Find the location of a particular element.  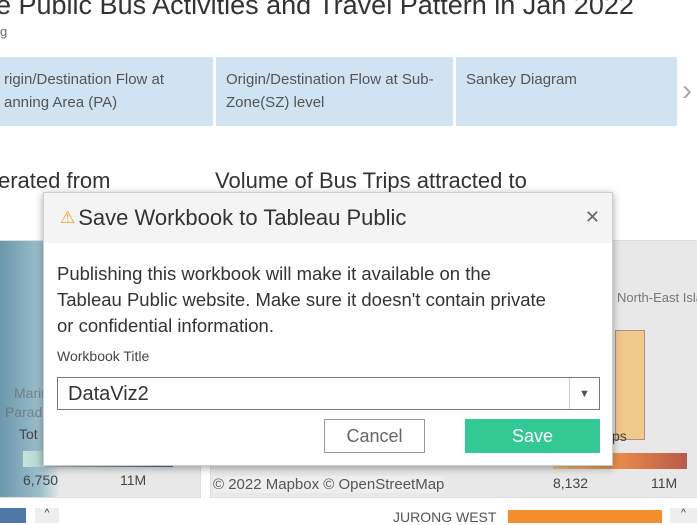

workbook-title-input: DataViz2 ▼ is located at coordinates (328, 393).